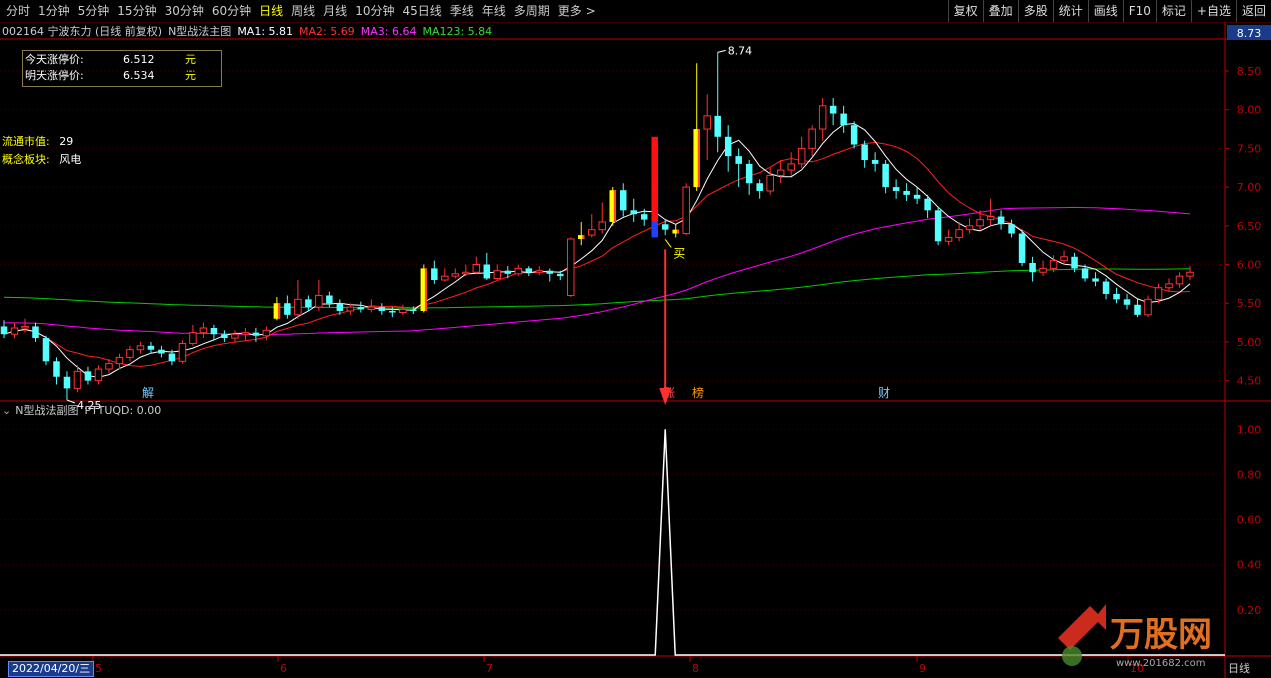  I want to click on ytick-sub-3: 0.80, so click(1249, 474).